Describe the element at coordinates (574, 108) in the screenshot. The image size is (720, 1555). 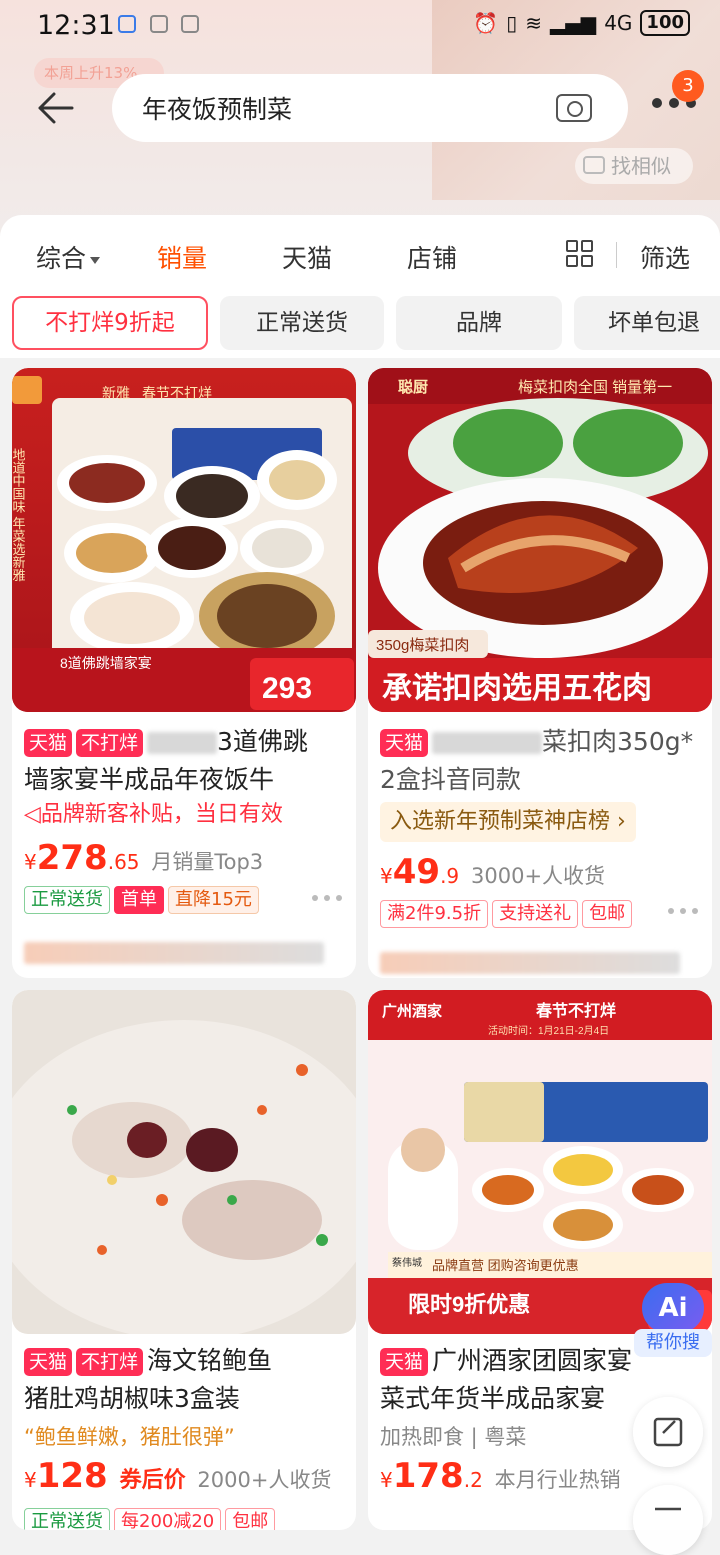
I see `camera-search-icon` at that location.